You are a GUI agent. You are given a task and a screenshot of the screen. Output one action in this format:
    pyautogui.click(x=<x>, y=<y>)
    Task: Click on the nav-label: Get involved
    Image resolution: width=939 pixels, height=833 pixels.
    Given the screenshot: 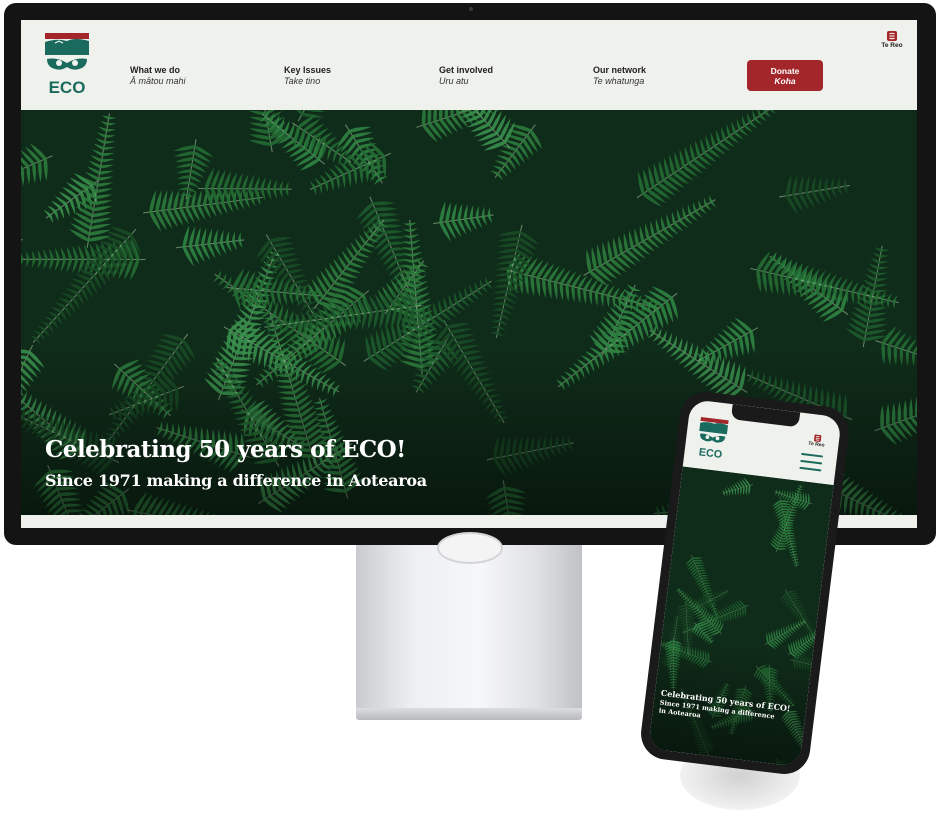 What is the action you would take?
    pyautogui.click(x=466, y=70)
    